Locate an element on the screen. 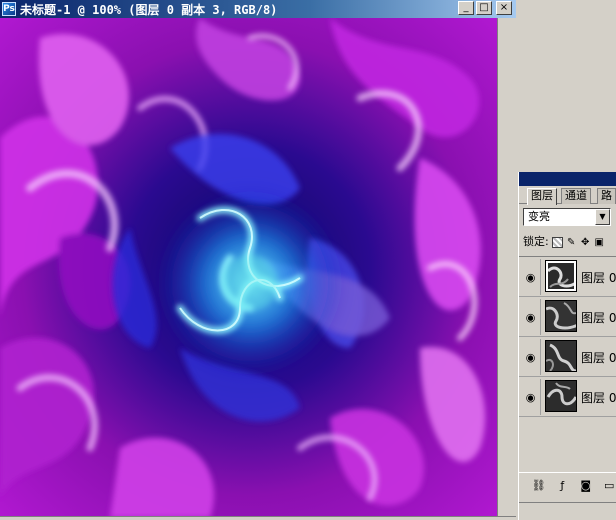 The height and width of the screenshot is (520, 616). folder-icon: ▭ is located at coordinates (609, 486).